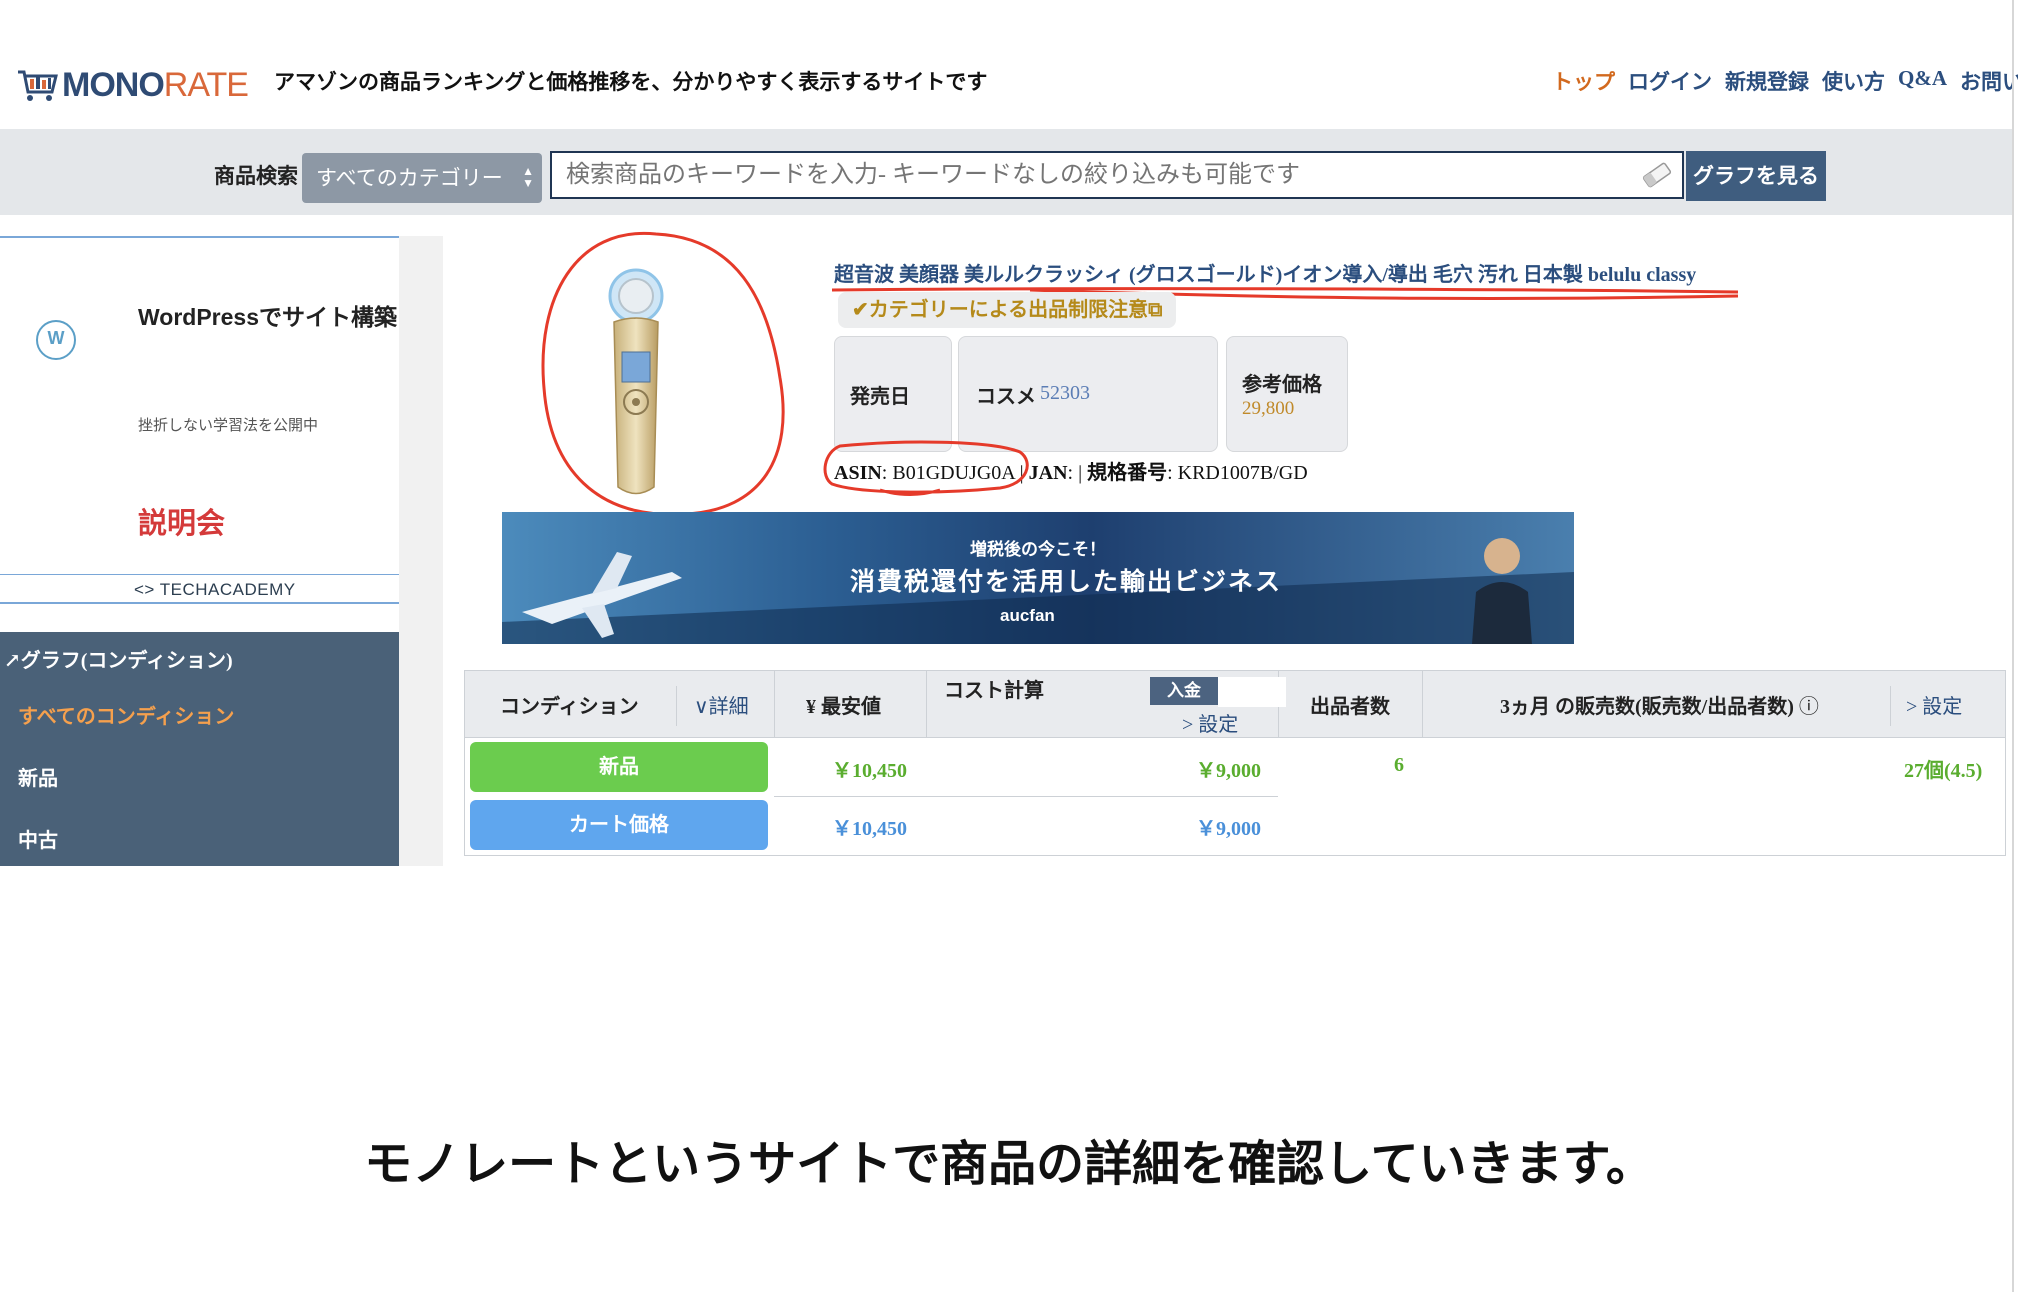 This screenshot has width=2018, height=1292. I want to click on th-detail-toggle: ∨詳細, so click(721, 704).